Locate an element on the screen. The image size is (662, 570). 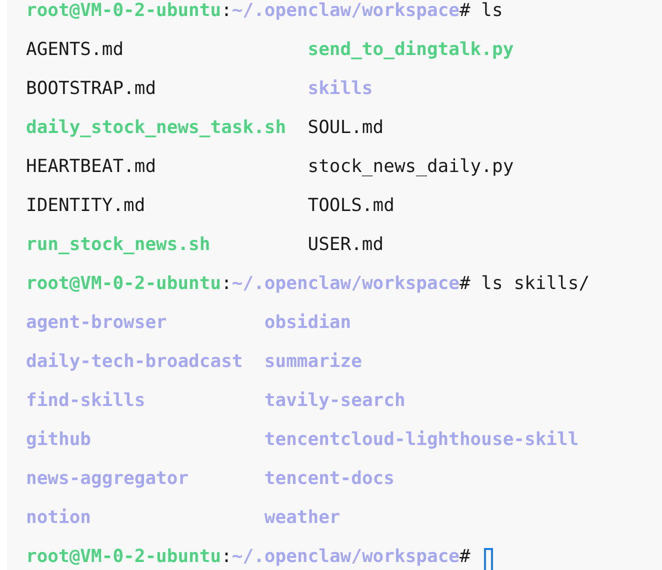
directory-name: summarize is located at coordinates (313, 361).